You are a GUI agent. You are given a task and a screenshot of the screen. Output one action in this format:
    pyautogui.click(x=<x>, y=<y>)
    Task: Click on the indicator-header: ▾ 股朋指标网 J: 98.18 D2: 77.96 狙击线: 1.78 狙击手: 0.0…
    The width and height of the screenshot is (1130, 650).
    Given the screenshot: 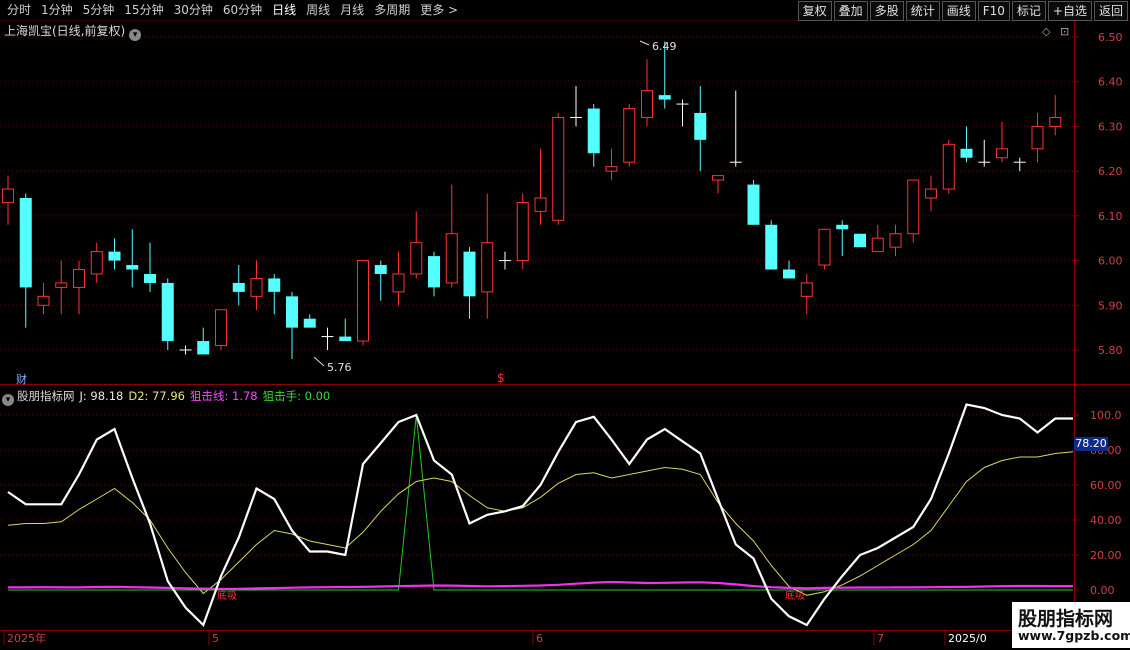 What is the action you would take?
    pyautogui.click(x=168, y=397)
    